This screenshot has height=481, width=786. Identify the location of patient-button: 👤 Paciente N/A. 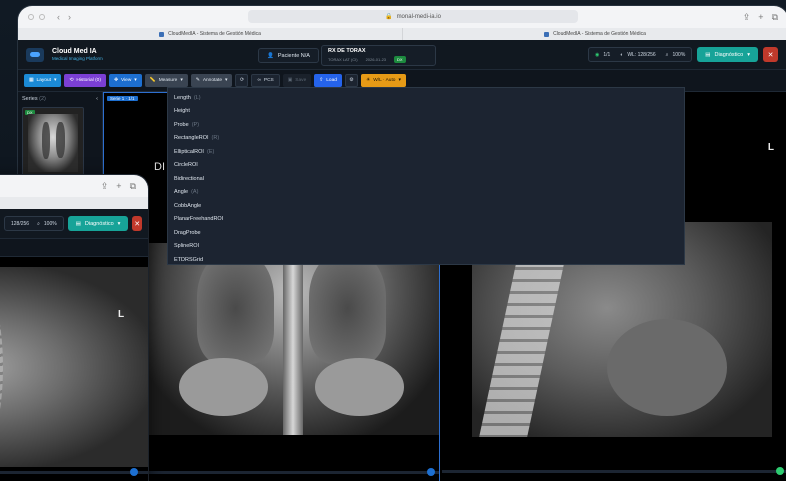
(288, 55).